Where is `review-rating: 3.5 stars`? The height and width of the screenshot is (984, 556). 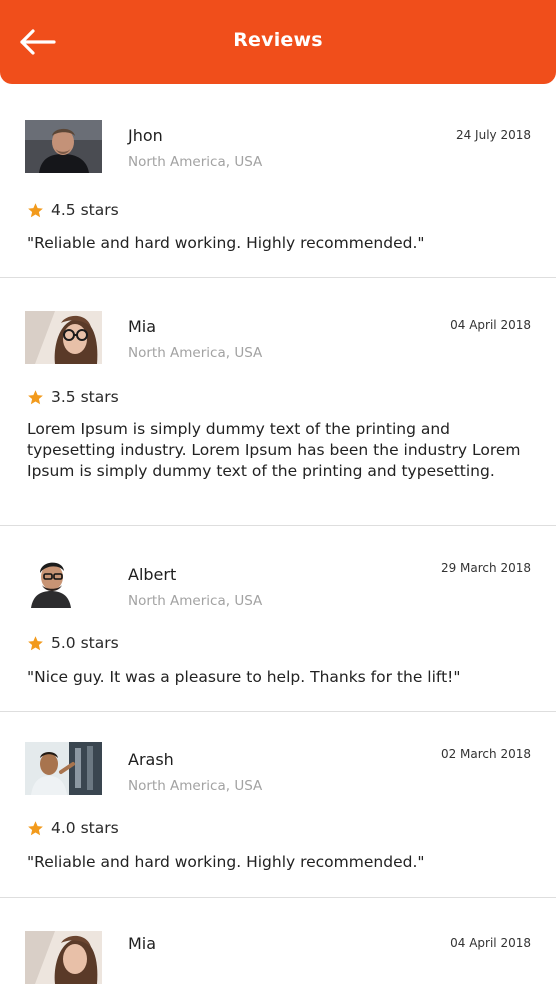
review-rating: 3.5 stars is located at coordinates (73, 397).